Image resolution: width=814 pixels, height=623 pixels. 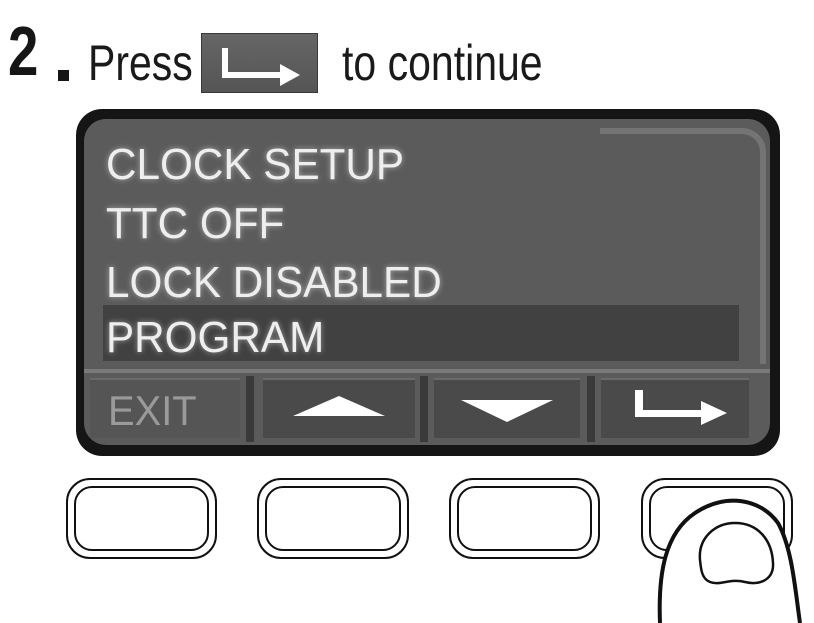 I want to click on finger-icon, so click(x=729, y=560).